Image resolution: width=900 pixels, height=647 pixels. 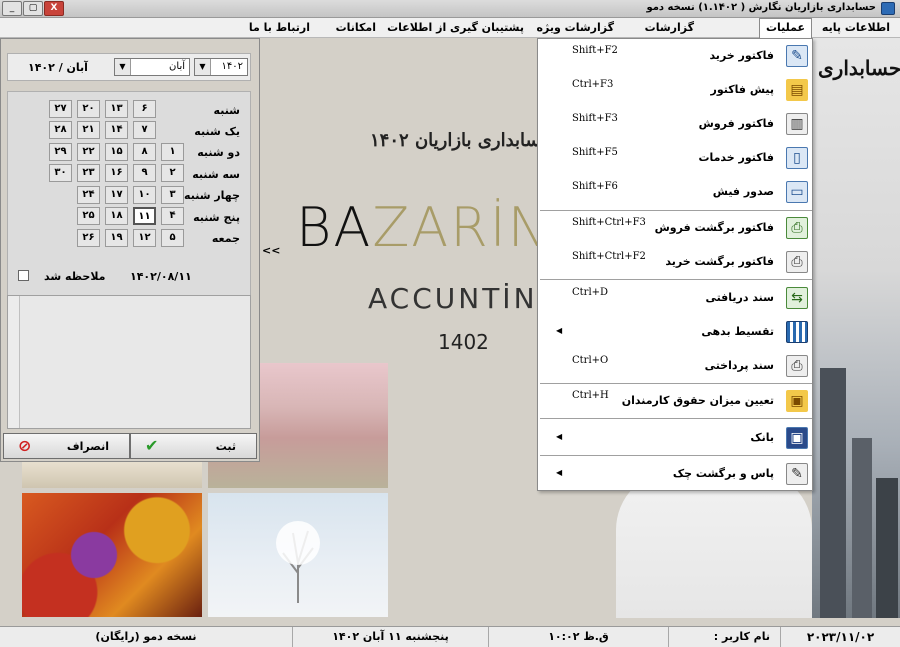 I want to click on logo-brand-gold: ZARİN, so click(x=461, y=227).